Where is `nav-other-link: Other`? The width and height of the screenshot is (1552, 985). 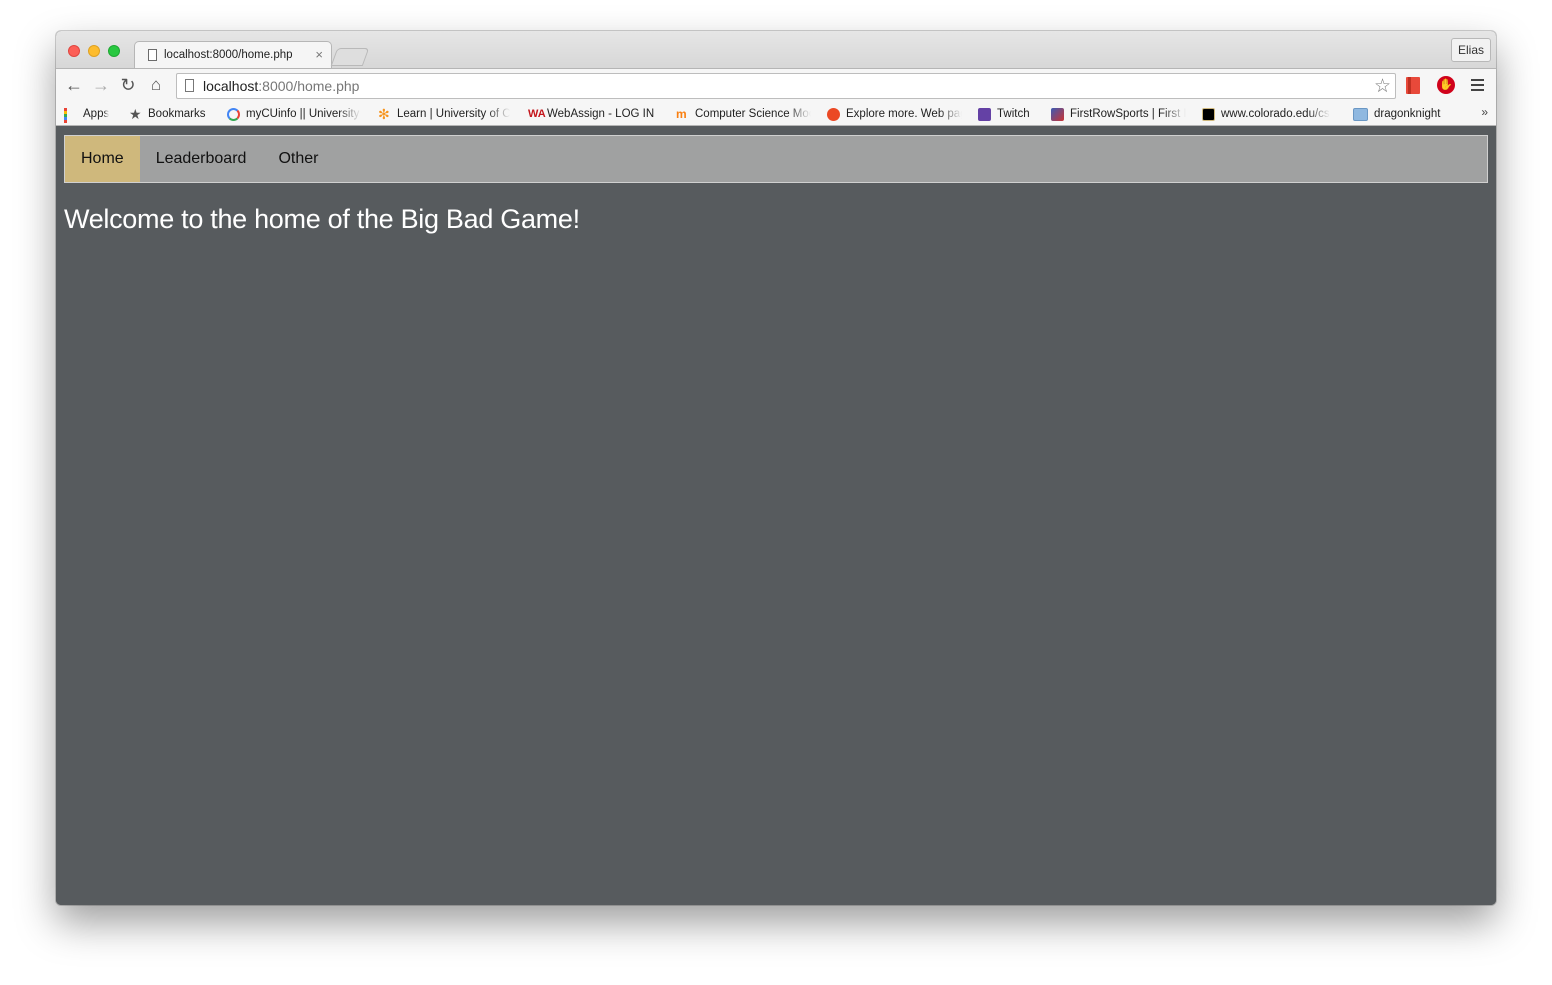 nav-other-link: Other is located at coordinates (298, 159).